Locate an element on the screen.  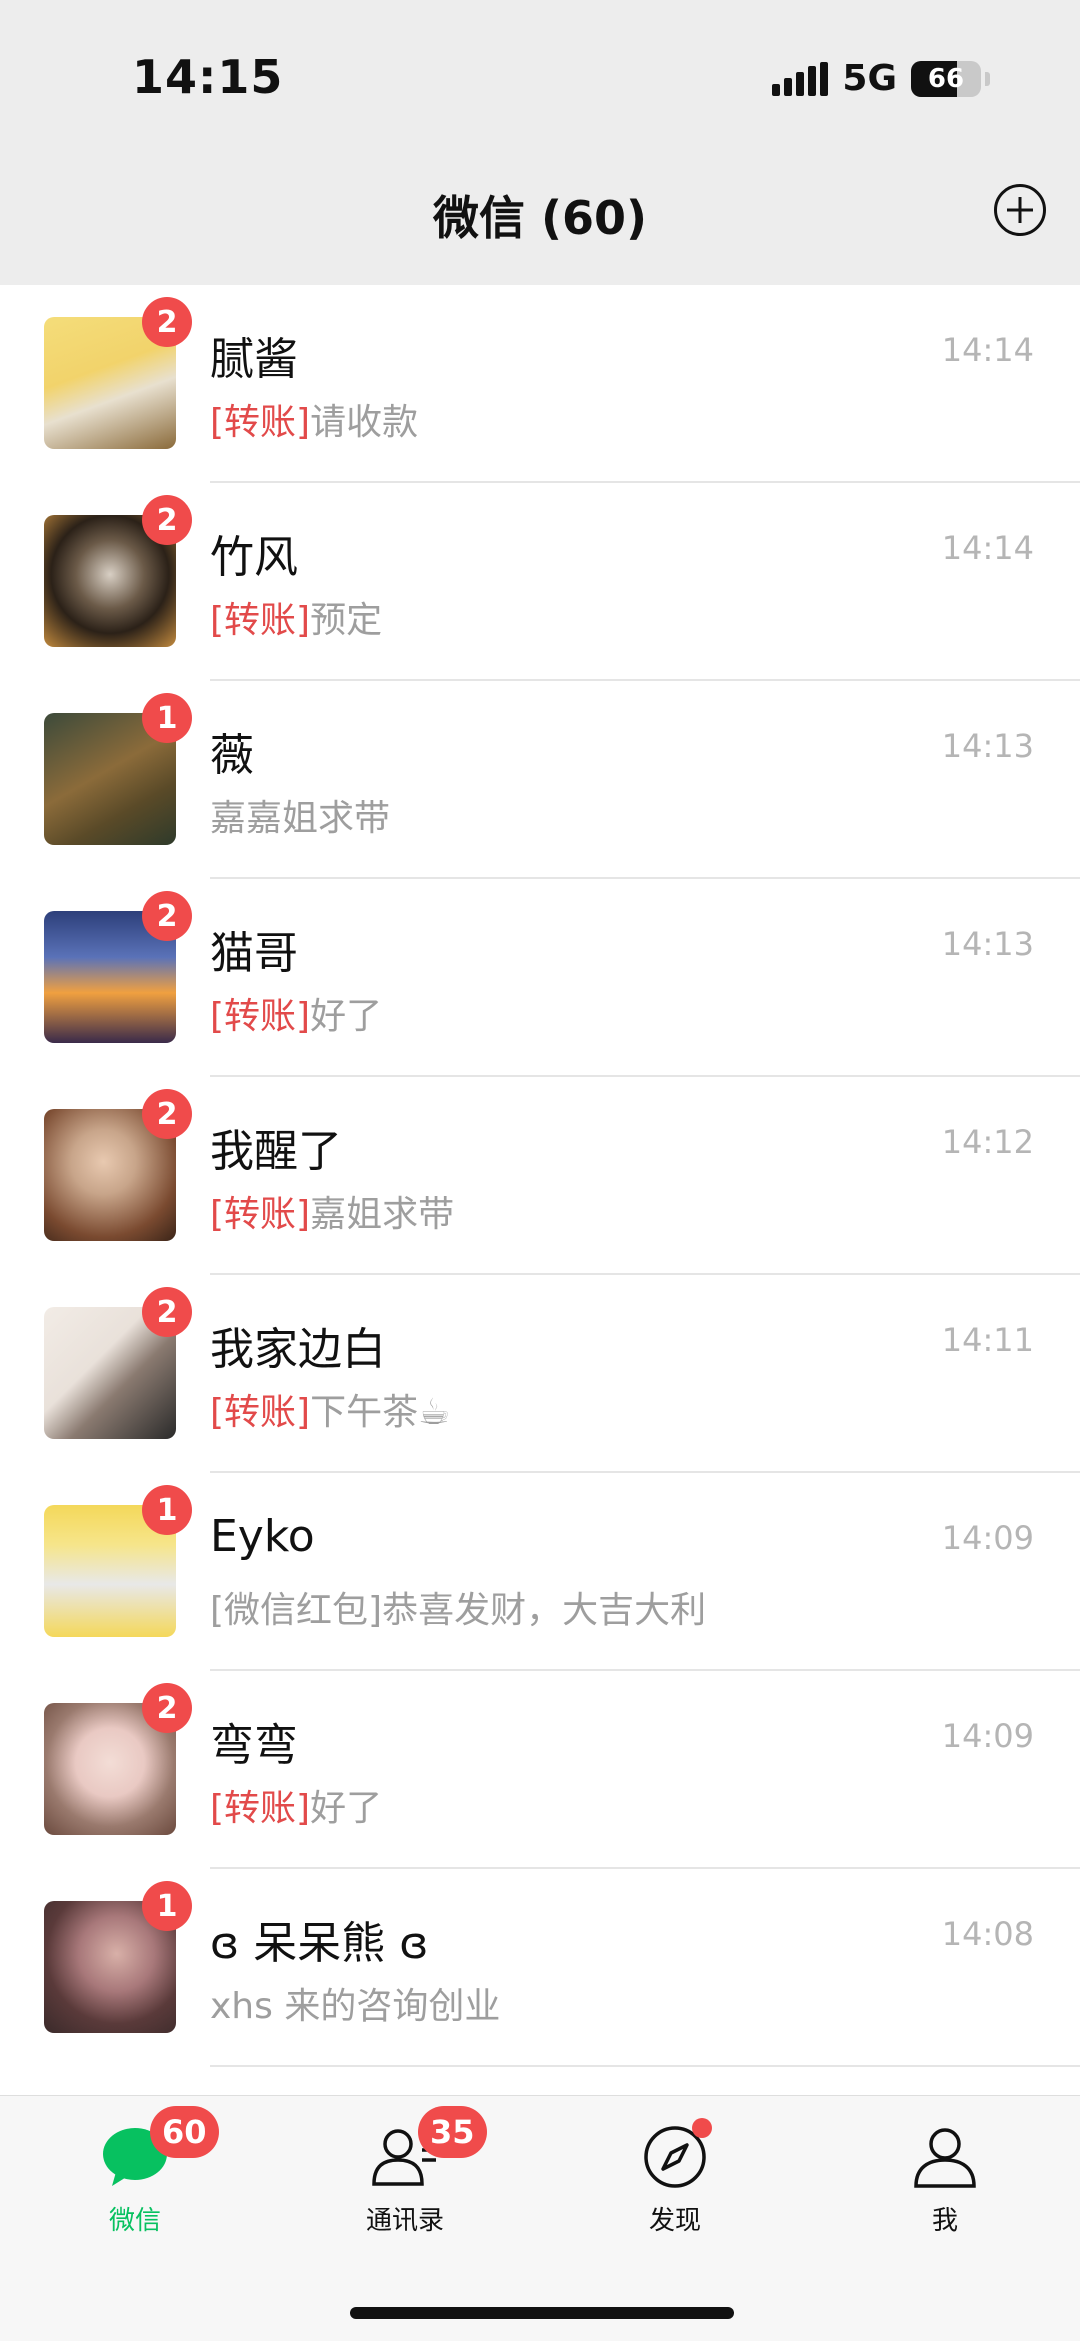
nav-bar: 微信 (60) is located at coordinates (540, 217).